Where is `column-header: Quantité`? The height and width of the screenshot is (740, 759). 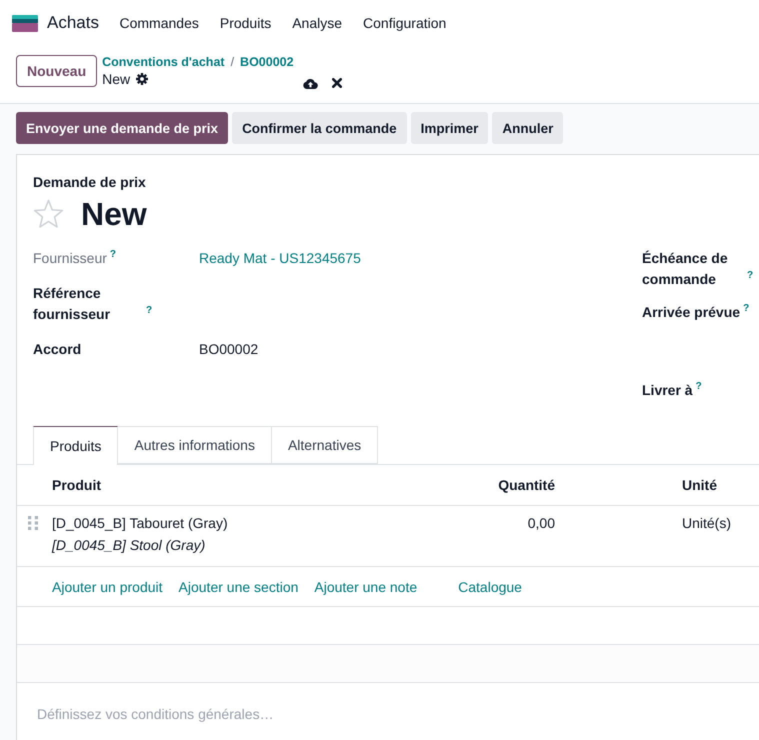 column-header: Quantité is located at coordinates (526, 485).